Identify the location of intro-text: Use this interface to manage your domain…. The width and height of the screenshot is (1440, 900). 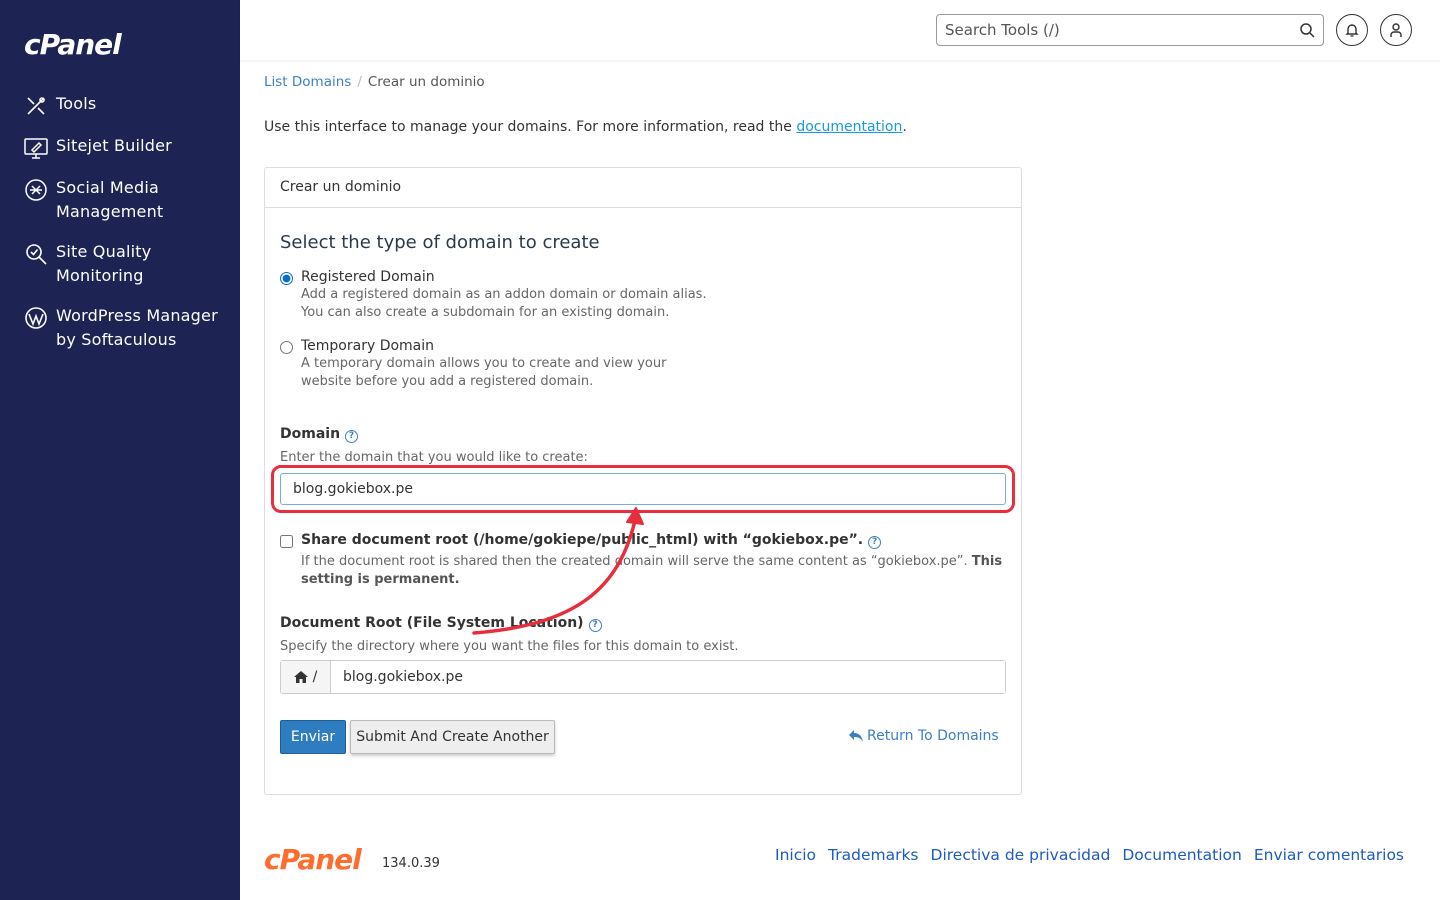
(585, 127).